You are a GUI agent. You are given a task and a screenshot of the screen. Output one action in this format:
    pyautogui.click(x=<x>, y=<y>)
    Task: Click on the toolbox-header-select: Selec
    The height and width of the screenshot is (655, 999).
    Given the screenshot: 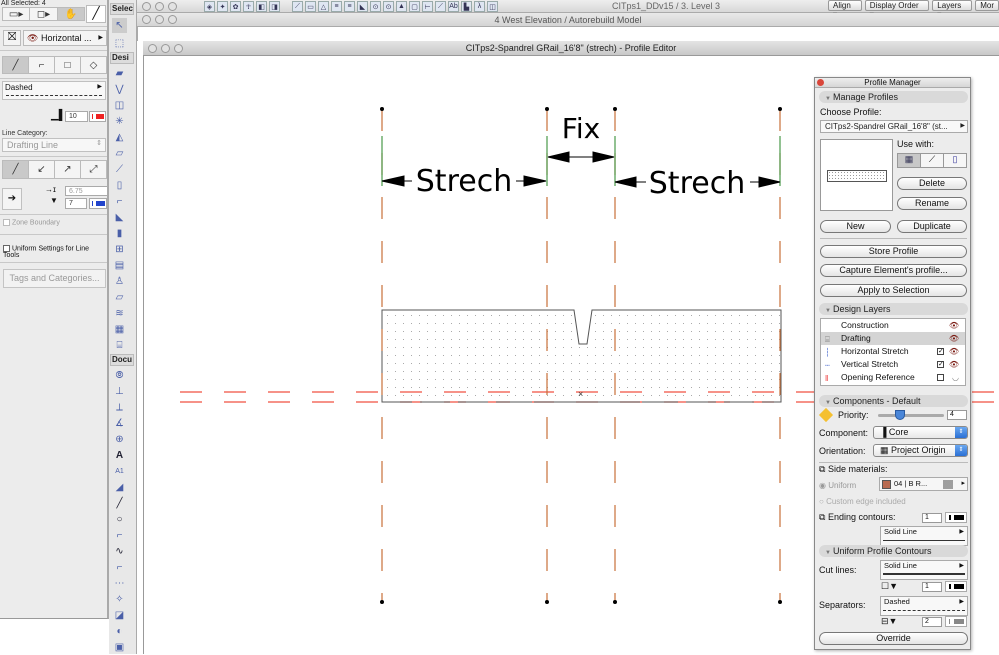 What is the action you would take?
    pyautogui.click(x=122, y=9)
    